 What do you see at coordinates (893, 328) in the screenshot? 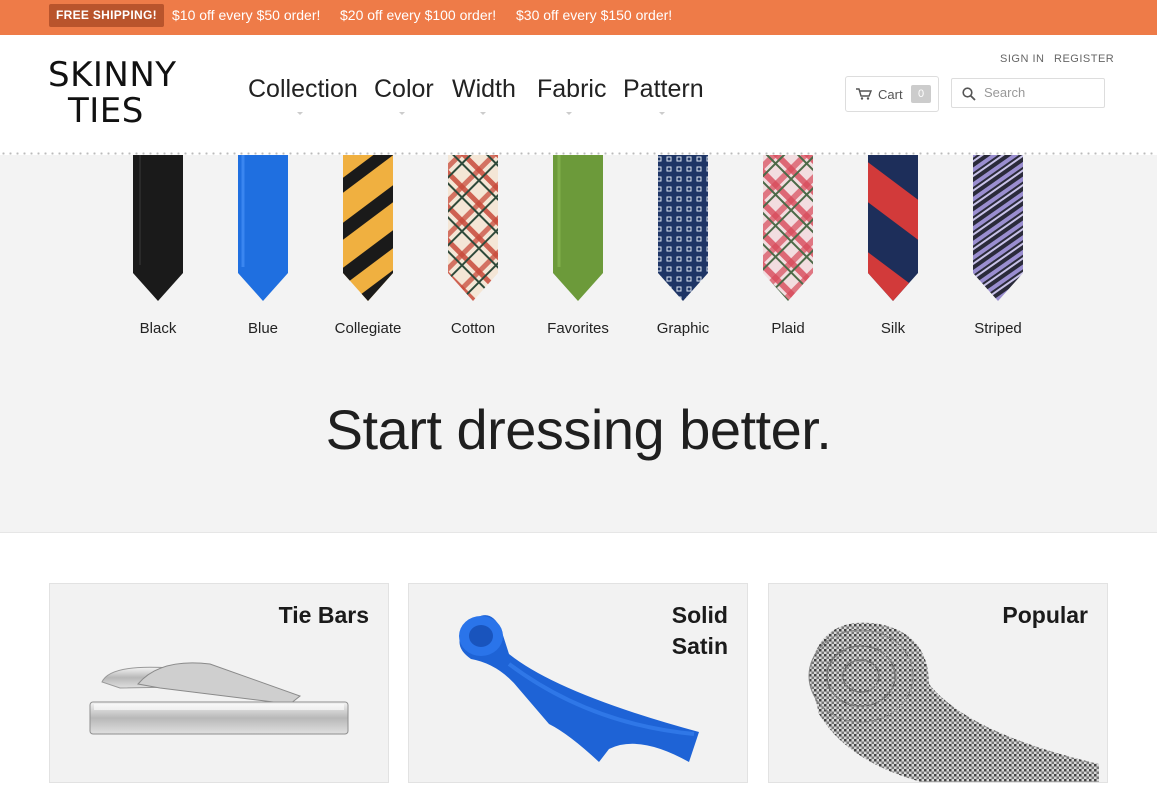
I see `category-label: Silk` at bounding box center [893, 328].